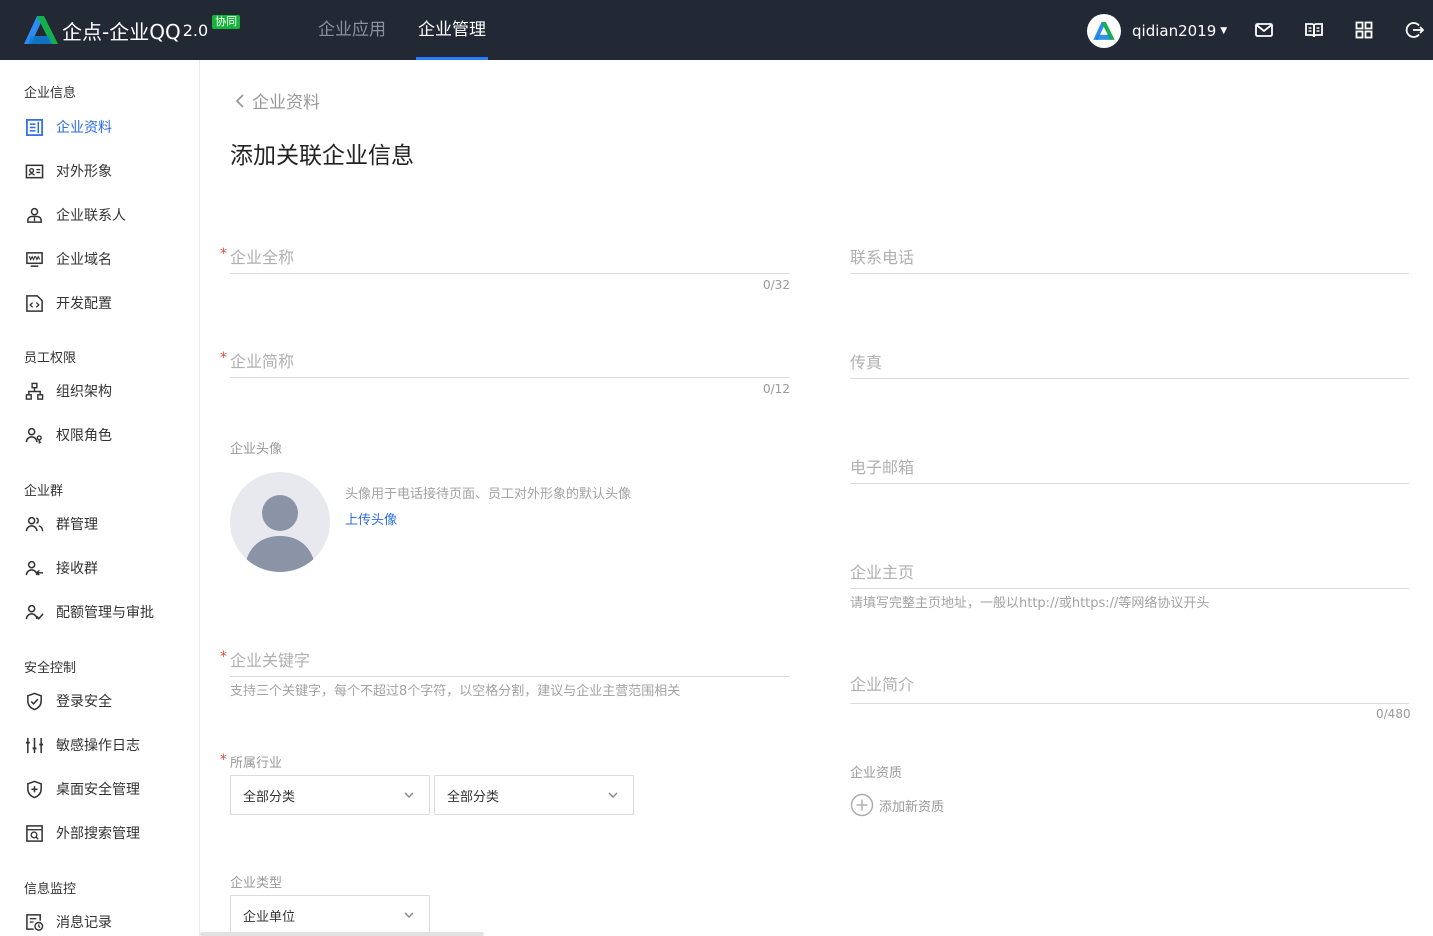 The height and width of the screenshot is (936, 1433). I want to click on user-name: qidian2019, so click(1174, 31).